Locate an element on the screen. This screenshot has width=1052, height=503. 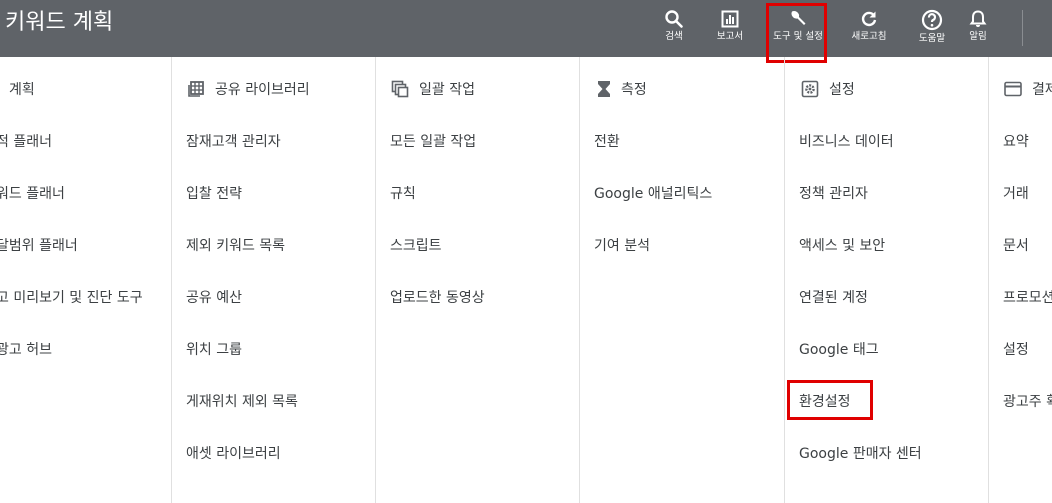
menu-item: 설정 is located at coordinates (1016, 349).